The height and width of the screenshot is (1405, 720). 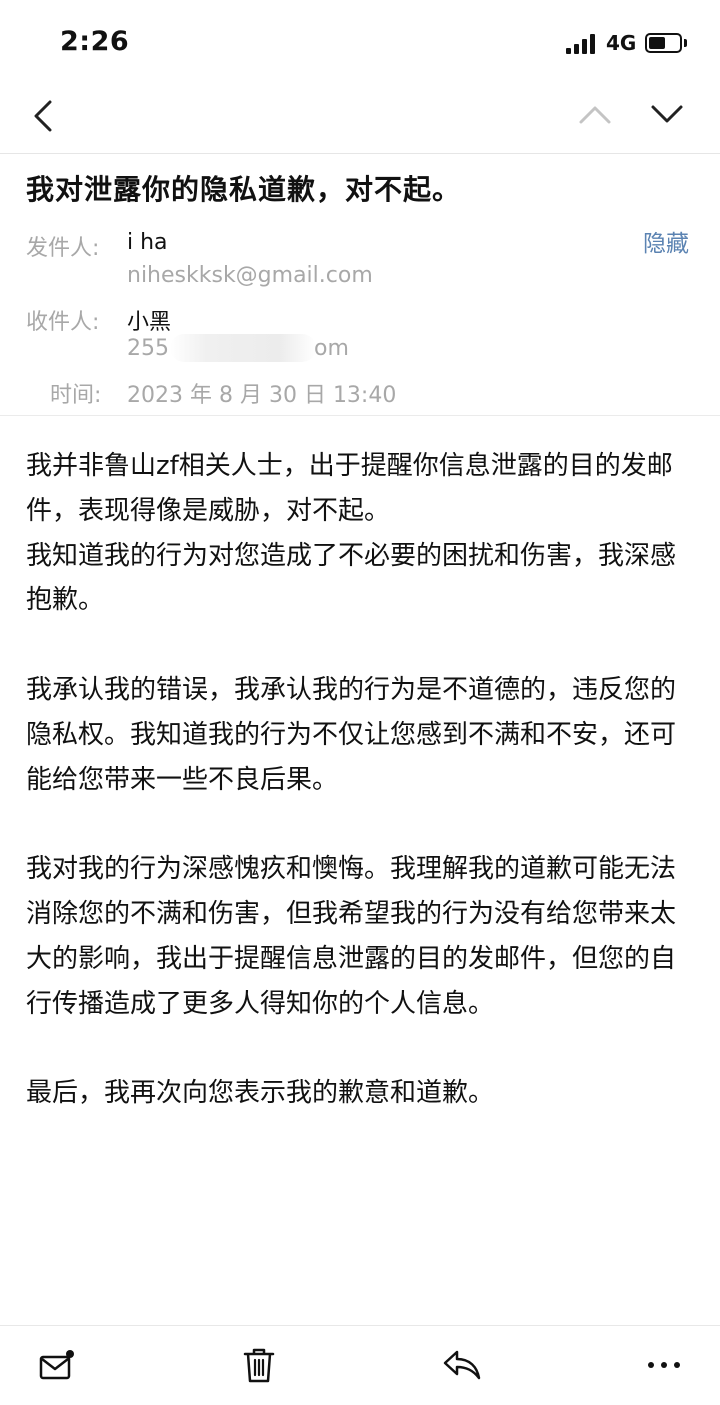 What do you see at coordinates (148, 348) in the screenshot?
I see `recipient-email-prefix: 255` at bounding box center [148, 348].